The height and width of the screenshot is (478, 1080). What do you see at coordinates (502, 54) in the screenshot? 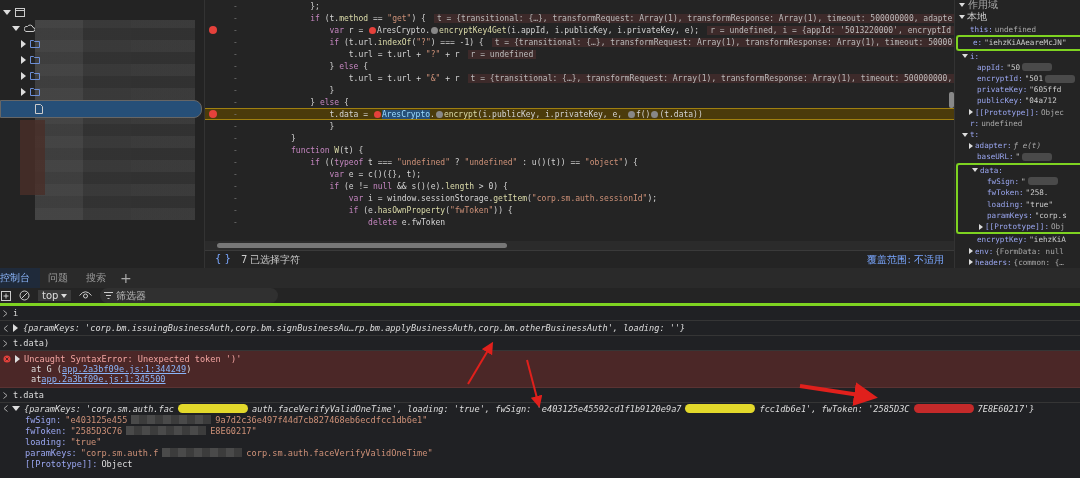
I see `inline-value: r = undefined` at bounding box center [502, 54].